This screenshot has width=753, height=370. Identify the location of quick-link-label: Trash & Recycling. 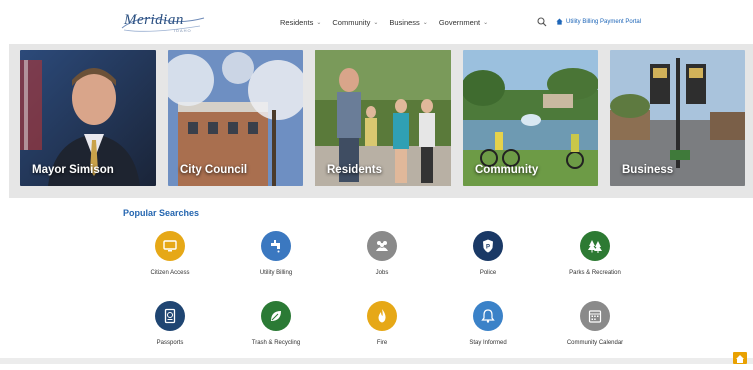
(276, 343).